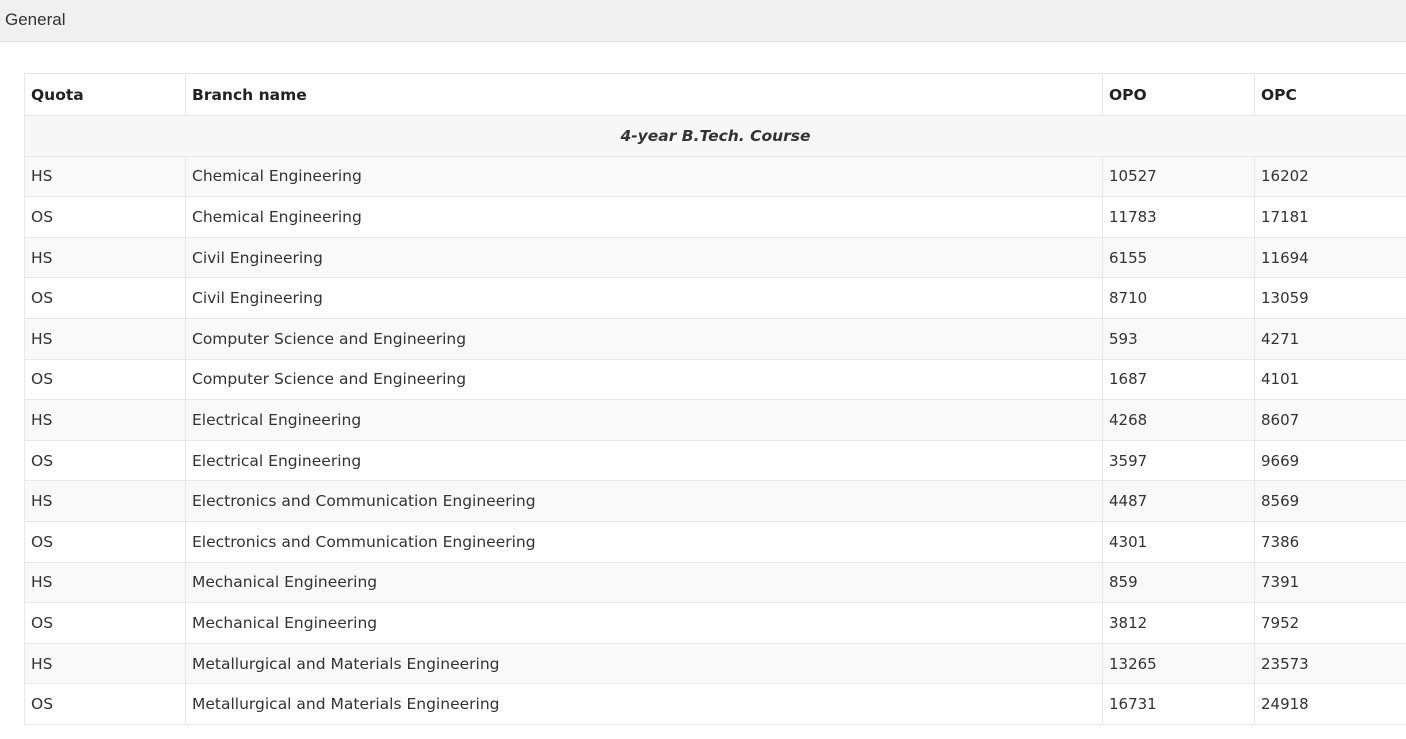  I want to click on panel-title: General, so click(35, 19).